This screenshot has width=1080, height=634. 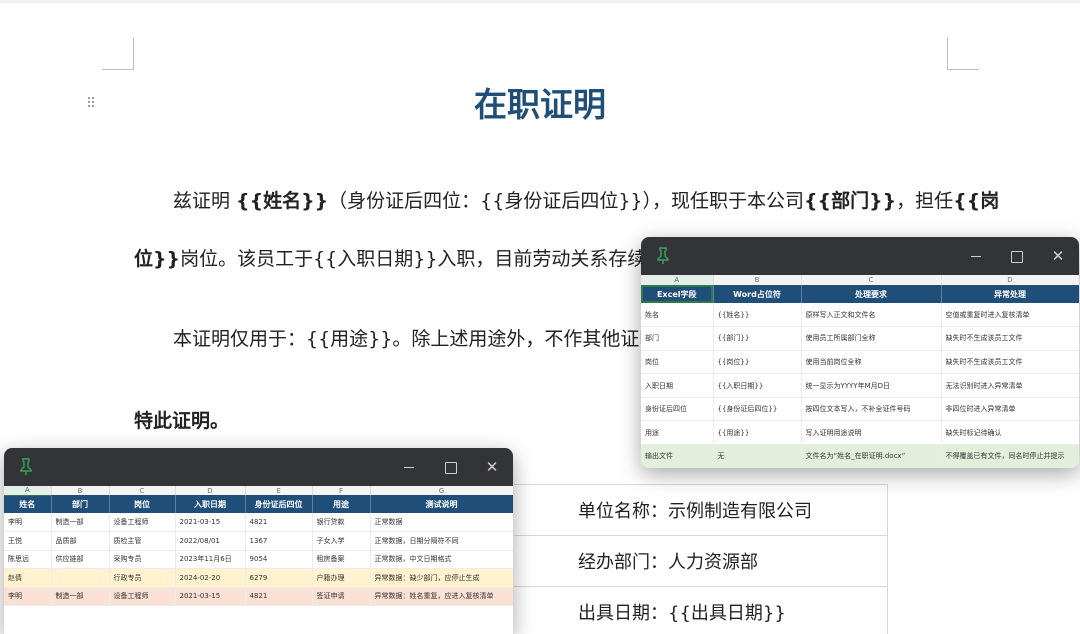 What do you see at coordinates (28, 578) in the screenshot?
I see `table-cell: 赵倩` at bounding box center [28, 578].